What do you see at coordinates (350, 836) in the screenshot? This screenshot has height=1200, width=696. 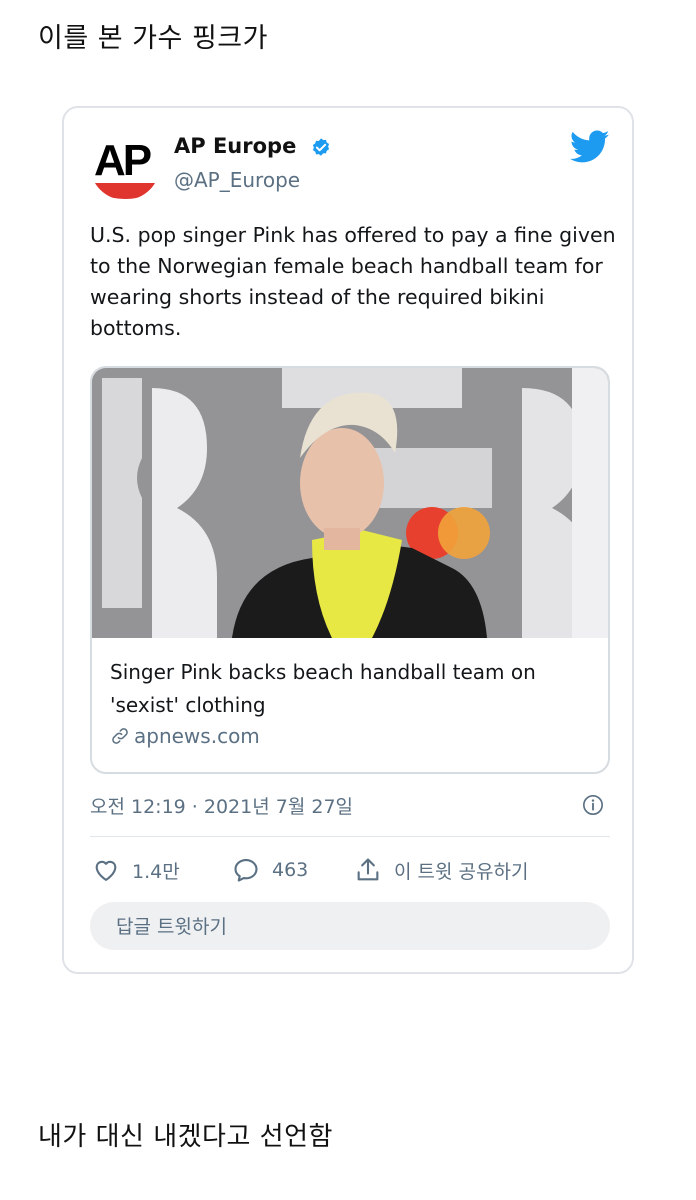 I see `divider` at bounding box center [350, 836].